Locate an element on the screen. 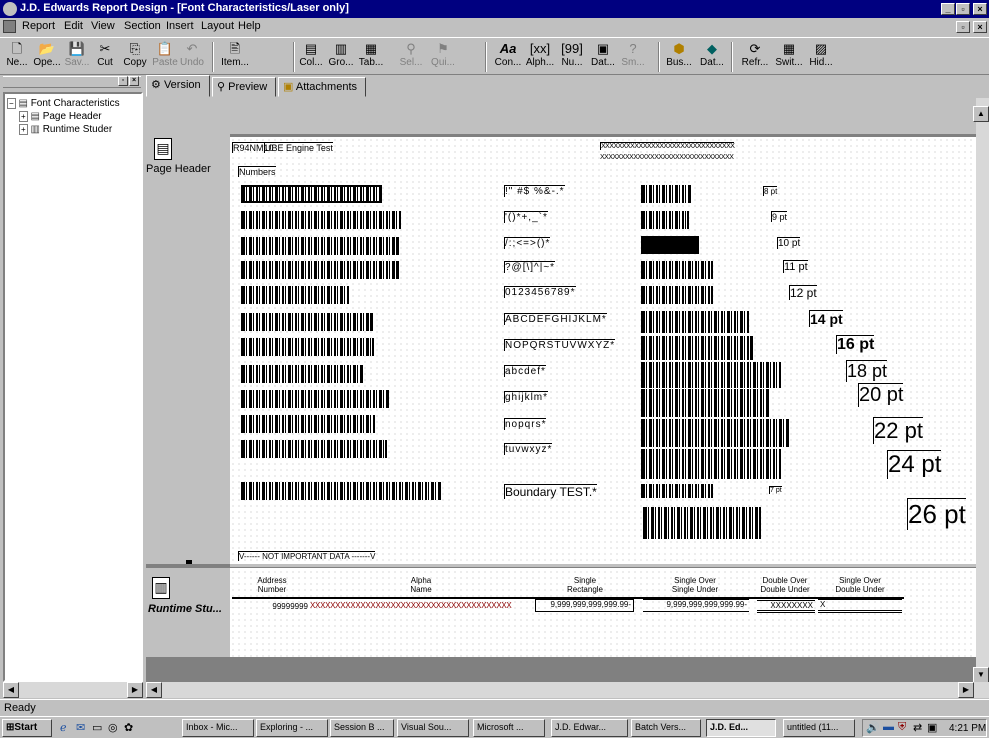 Image resolution: width=989 pixels, height=738 pixels. menu-view: View is located at coordinates (103, 26).